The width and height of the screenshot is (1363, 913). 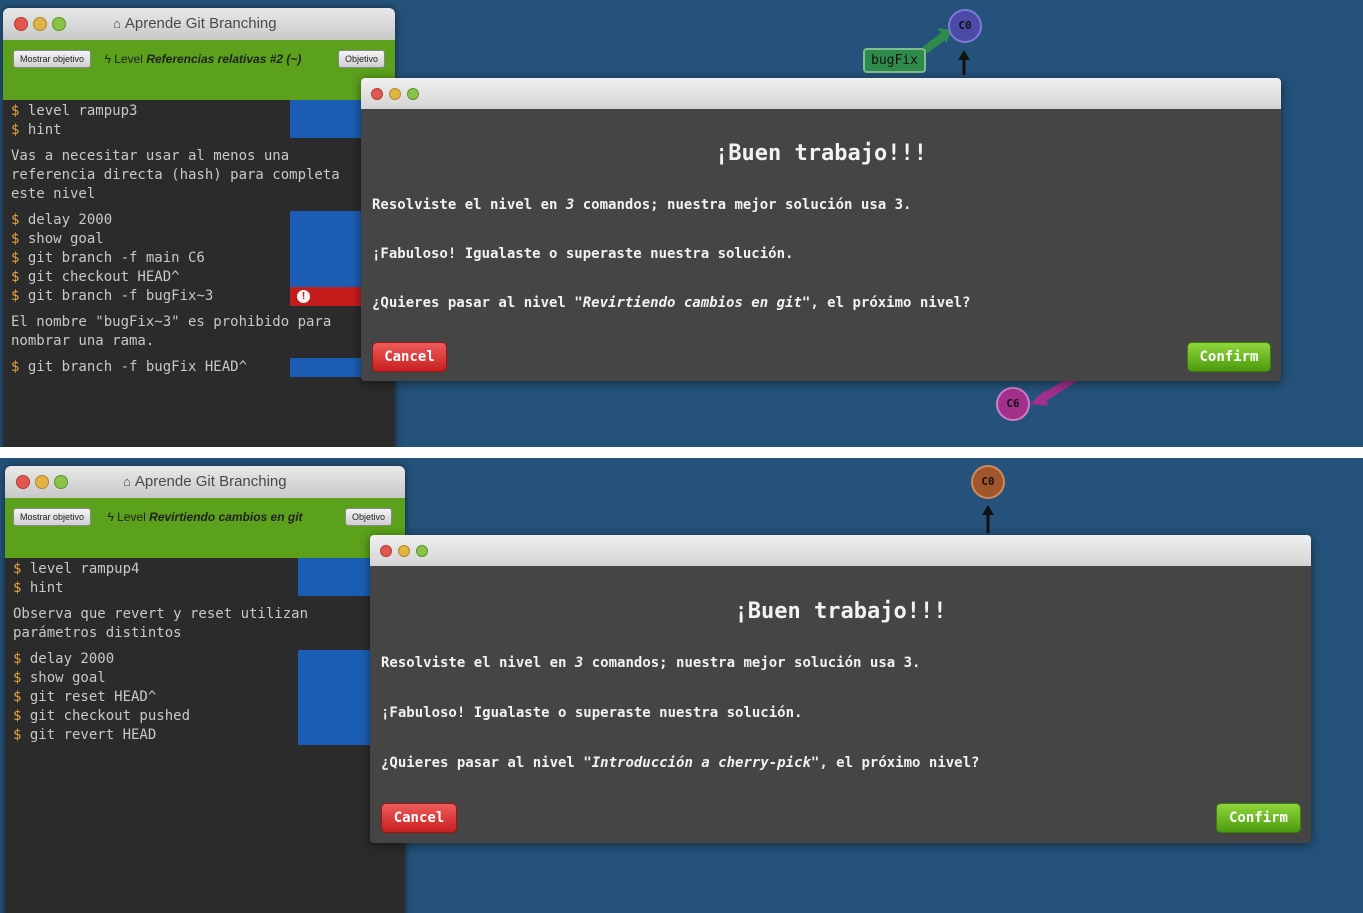 I want to click on level-indicator: ϟ Level Revirtiendo cambios en git, so click(x=205, y=517).